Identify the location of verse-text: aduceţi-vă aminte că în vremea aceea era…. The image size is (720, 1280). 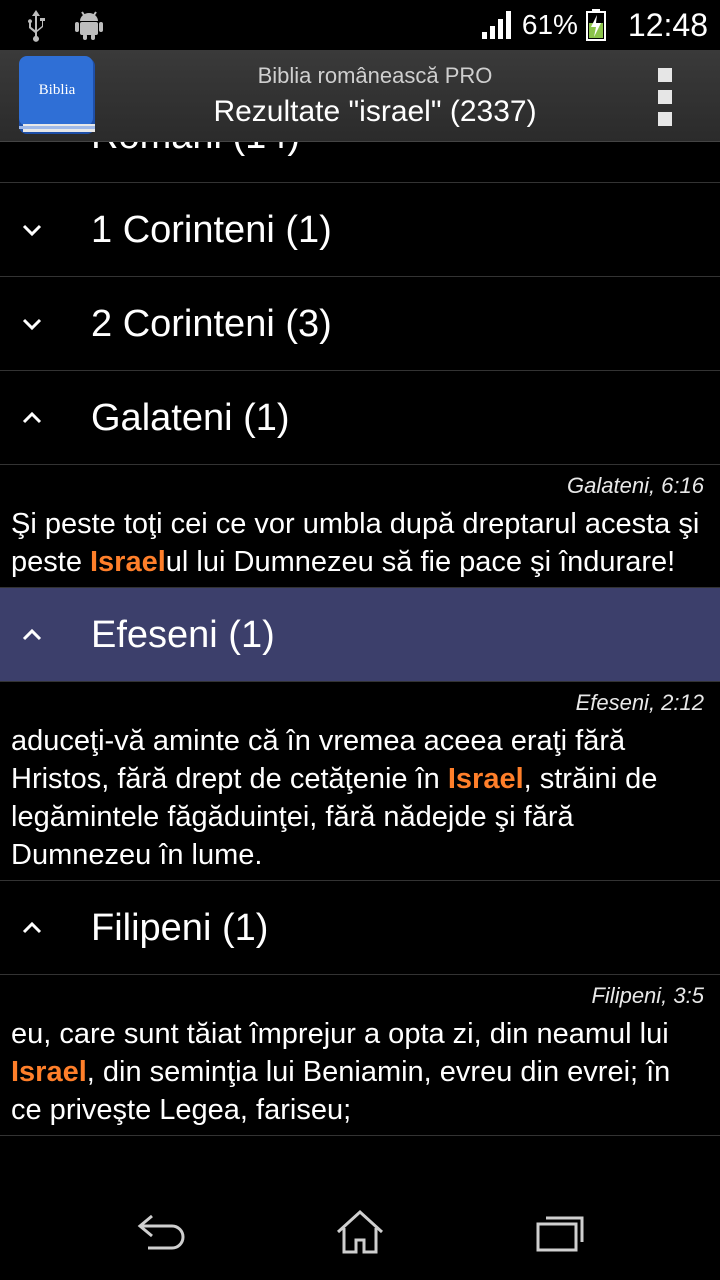
(334, 798).